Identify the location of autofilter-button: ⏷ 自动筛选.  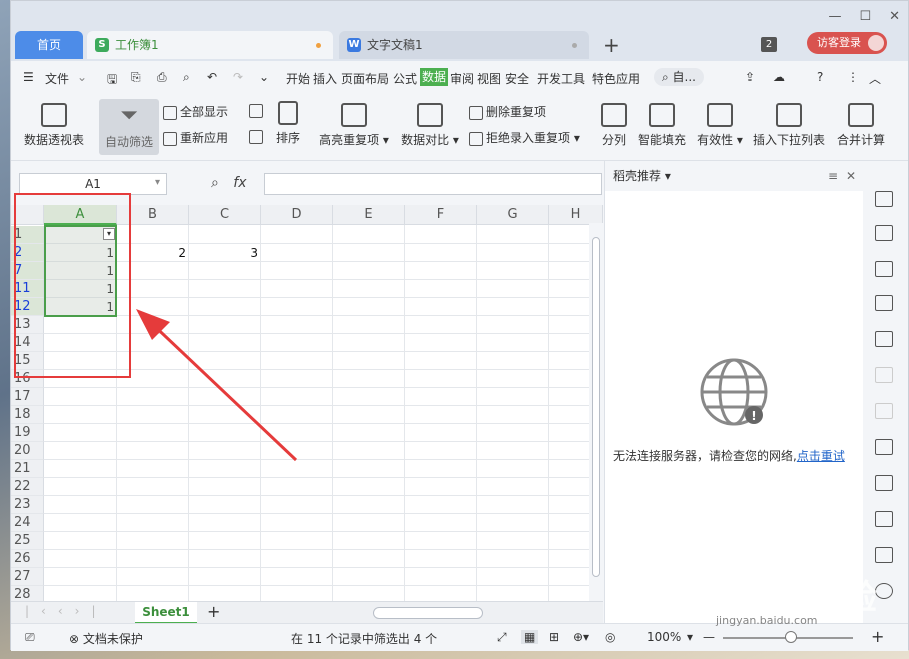
(129, 127).